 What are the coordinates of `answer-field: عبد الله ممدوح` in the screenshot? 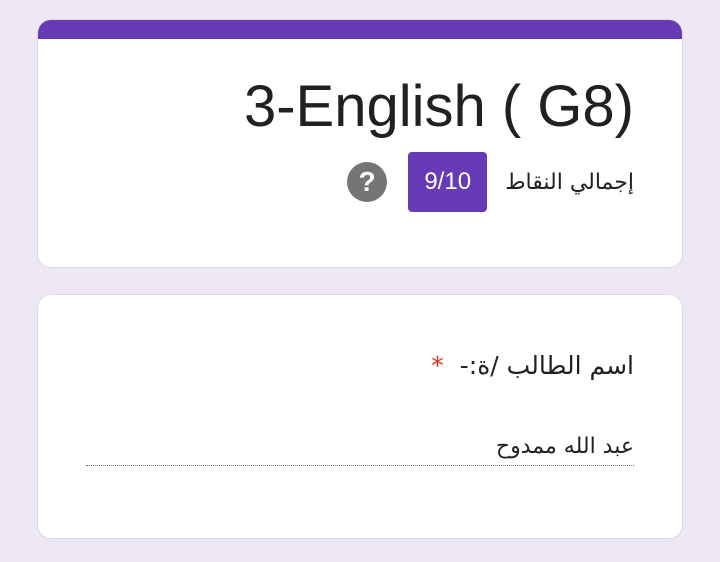 It's located at (360, 445).